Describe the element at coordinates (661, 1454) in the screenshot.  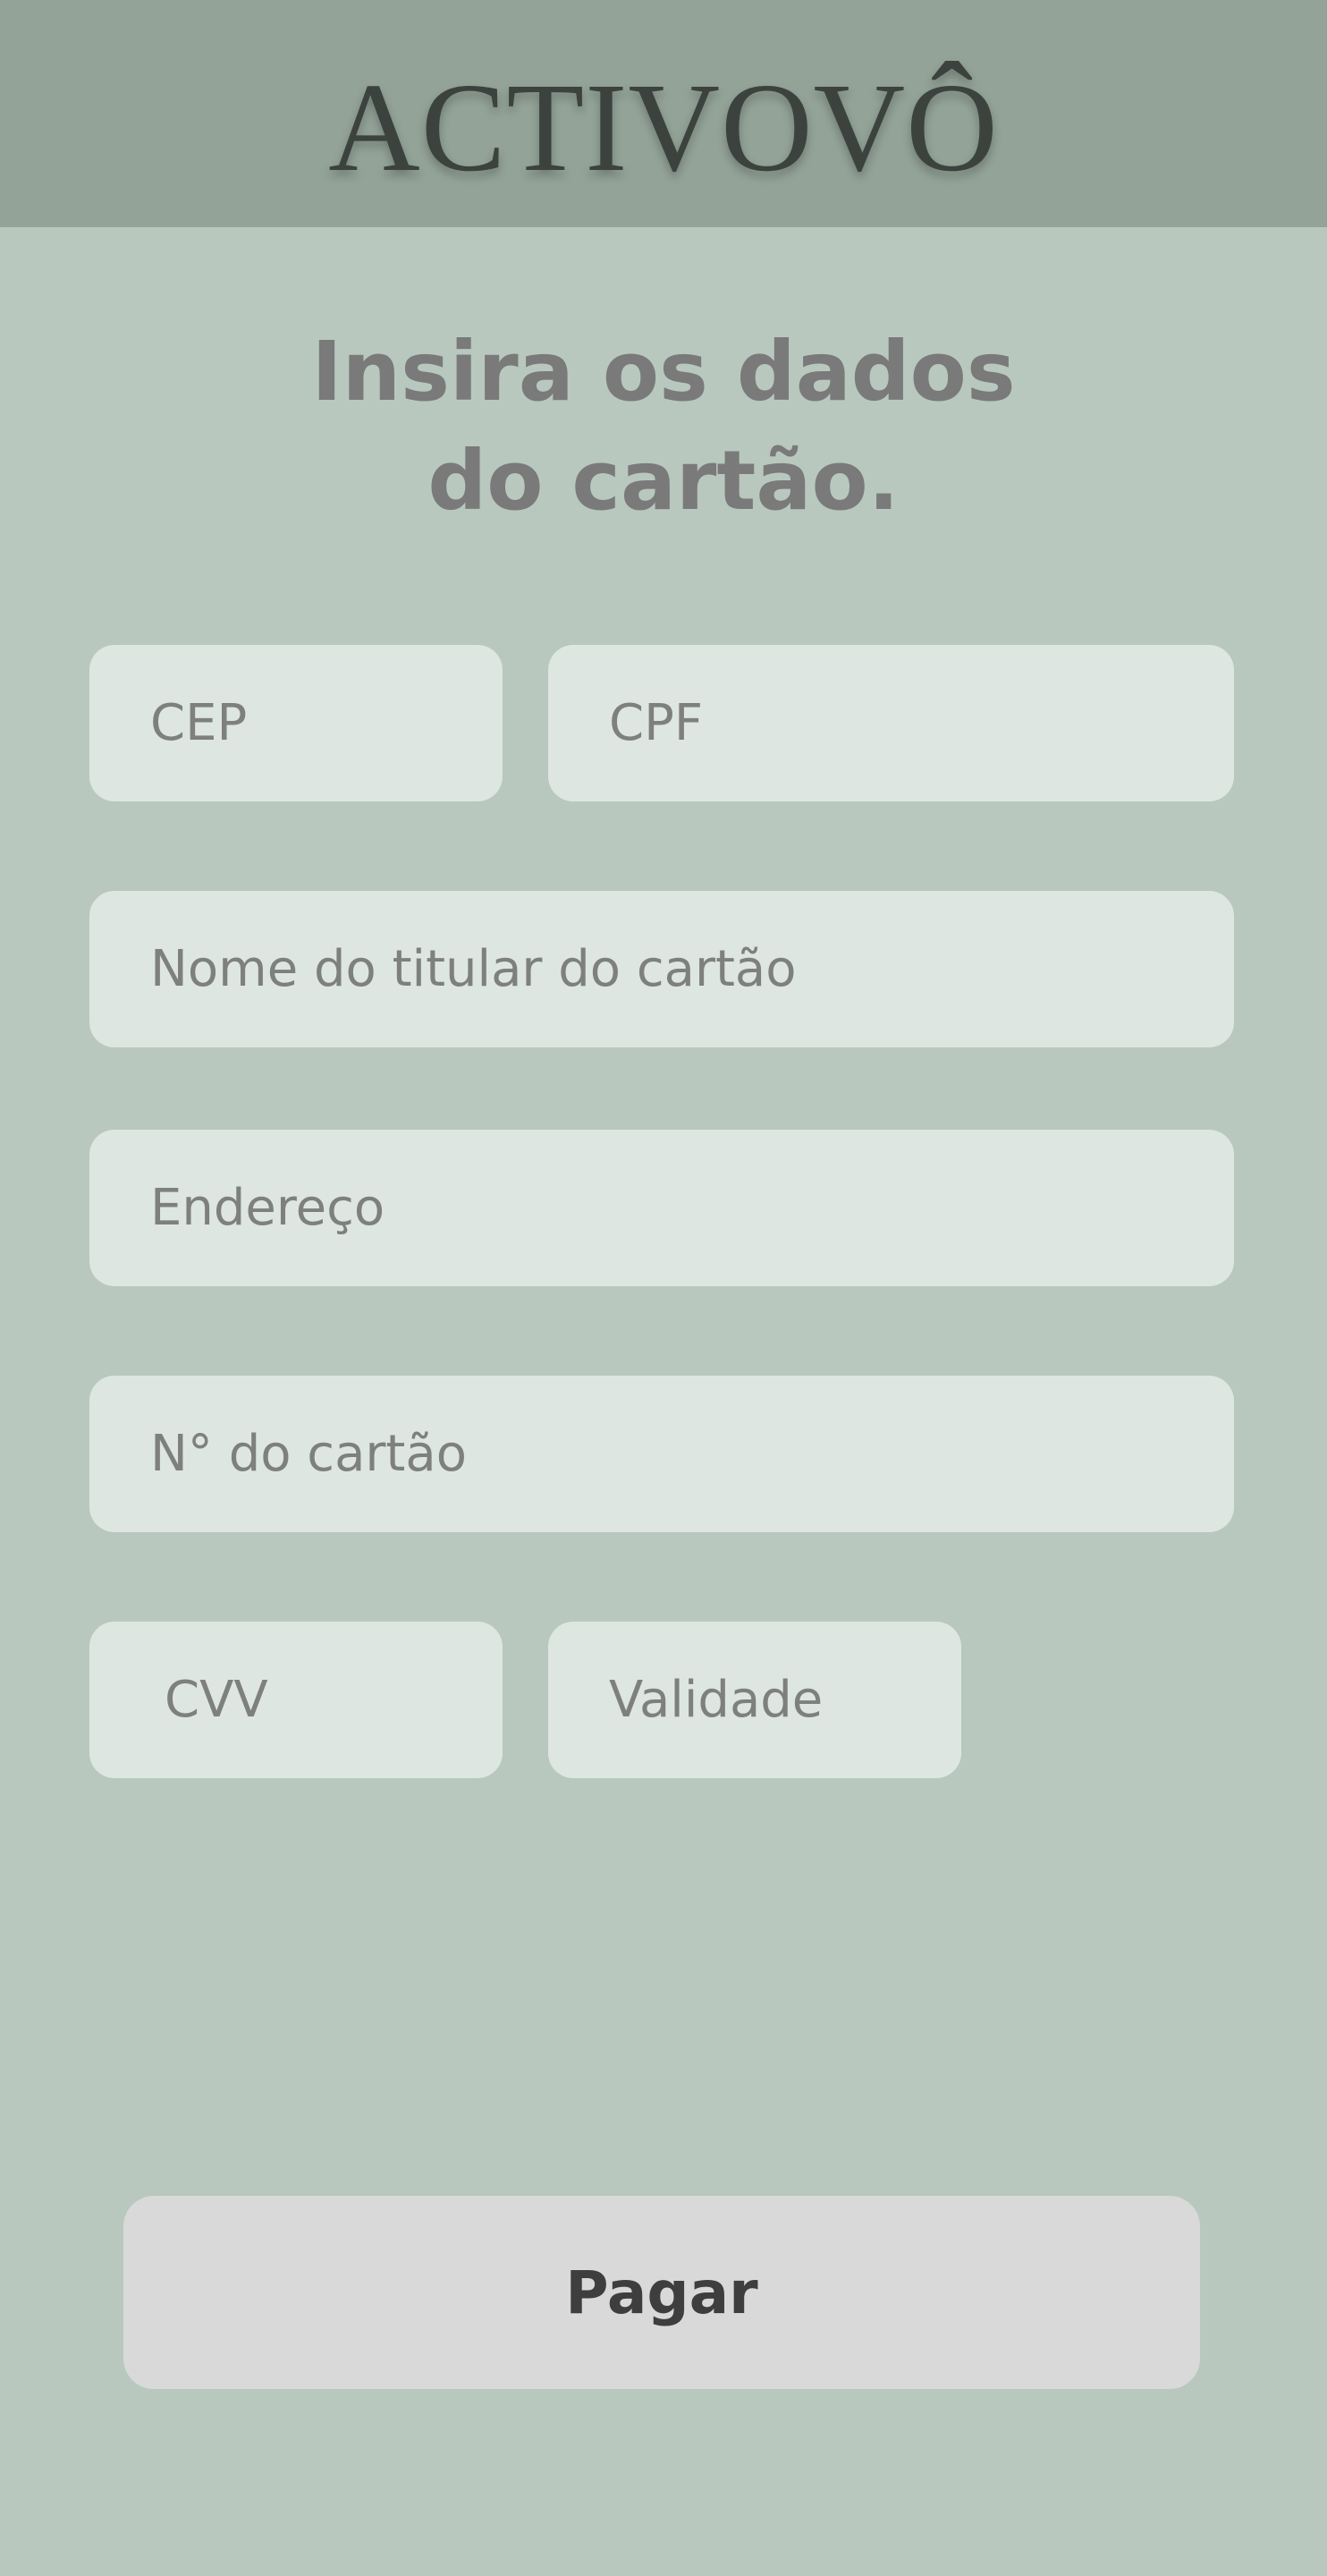
I see `card-number-field` at that location.